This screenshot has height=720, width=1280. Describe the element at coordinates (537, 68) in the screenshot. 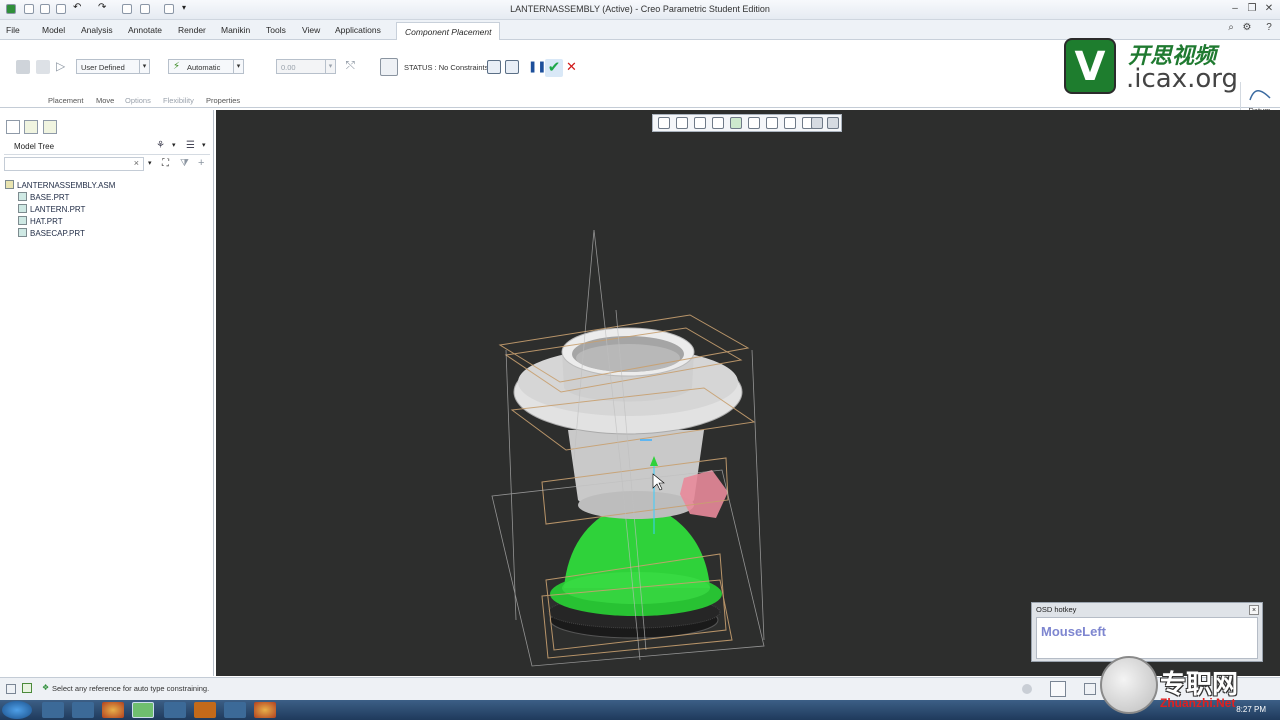

I see `pause-icon: ❚❚` at that location.